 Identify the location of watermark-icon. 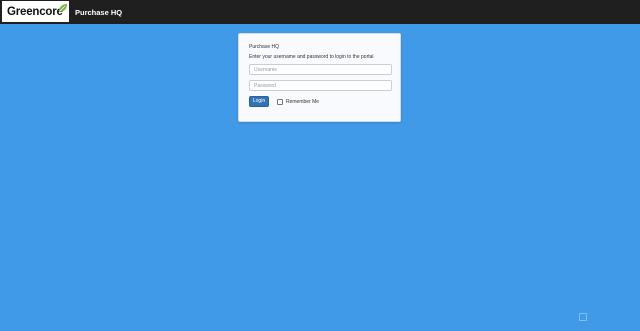
(583, 317).